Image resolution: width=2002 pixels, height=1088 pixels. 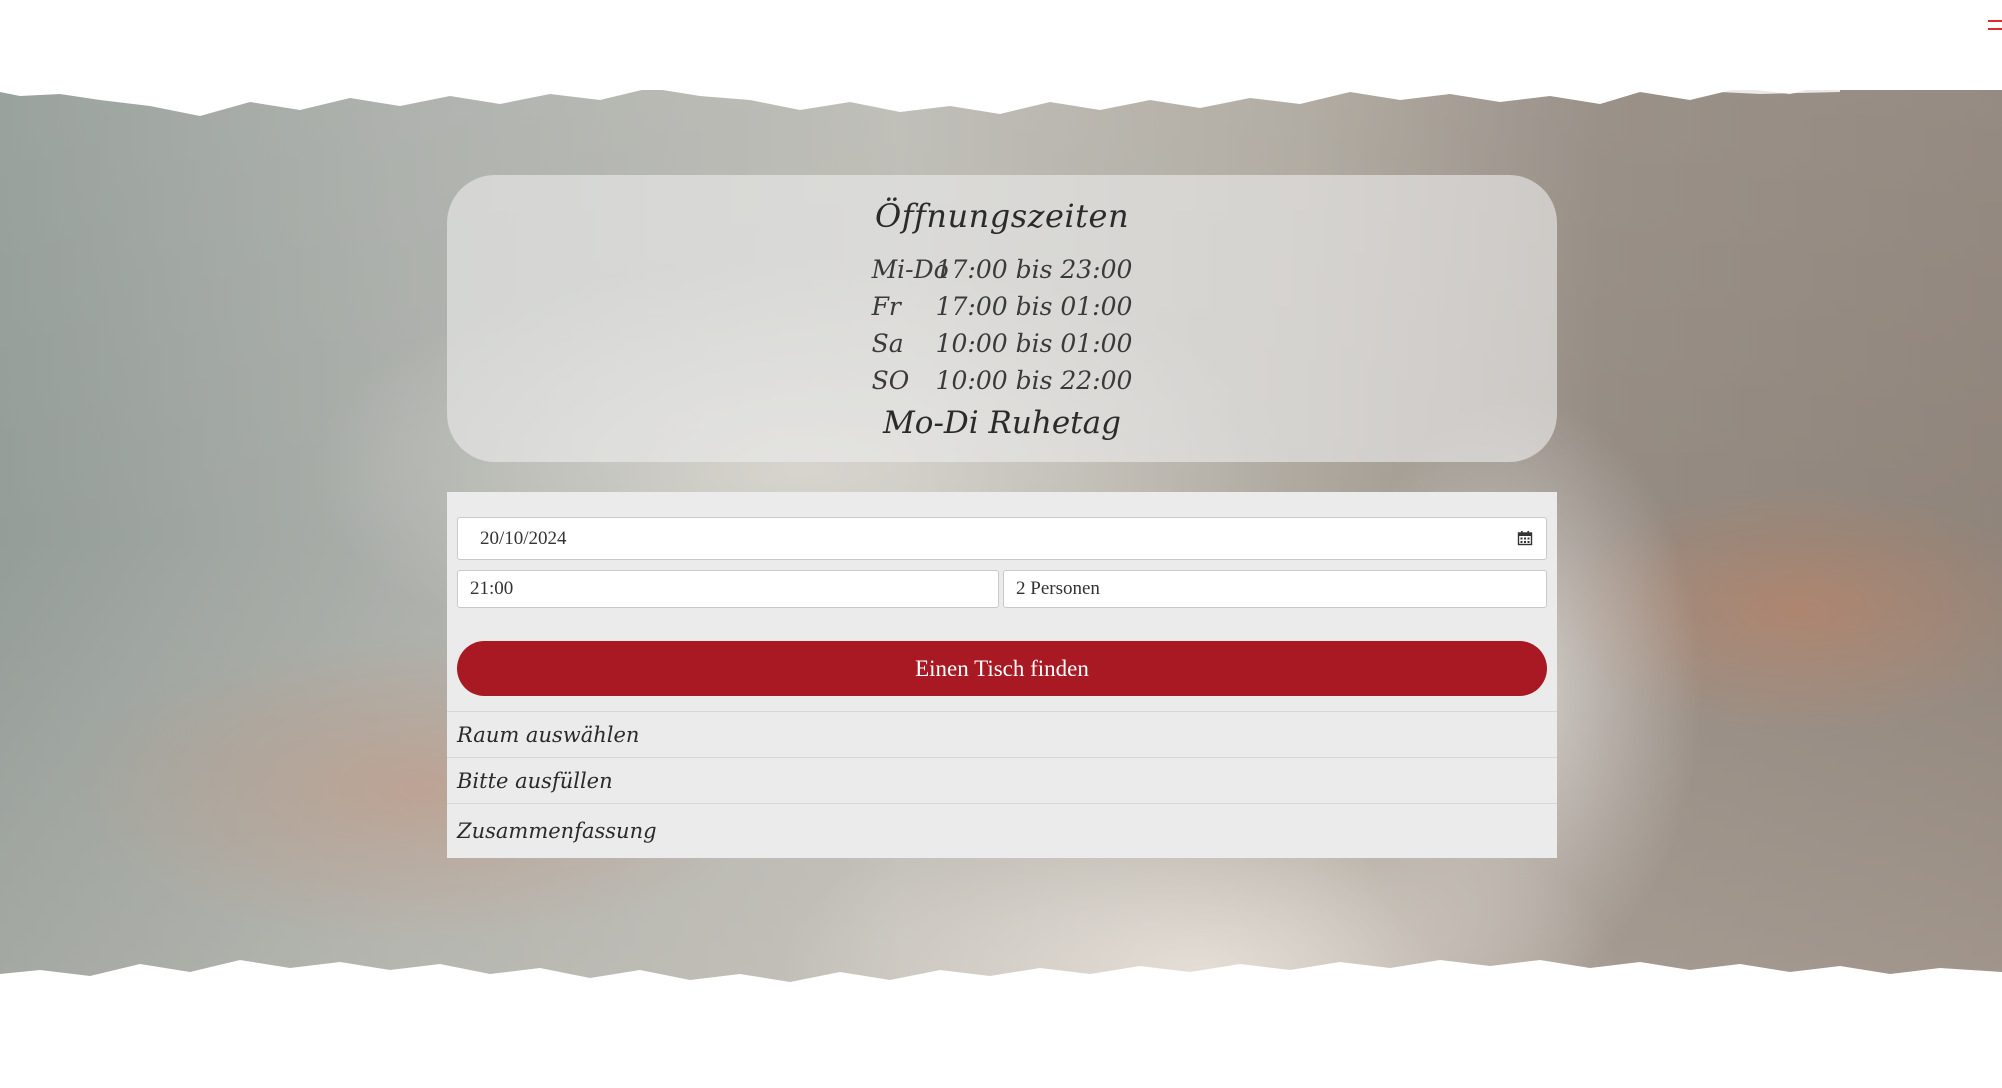 What do you see at coordinates (1002, 734) in the screenshot?
I see `step-select-room: Raum auswählen` at bounding box center [1002, 734].